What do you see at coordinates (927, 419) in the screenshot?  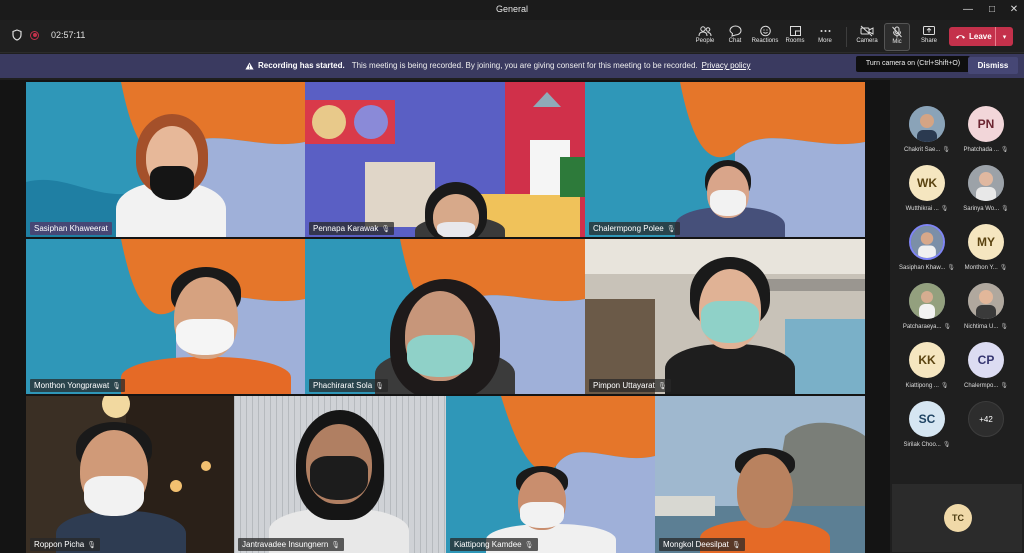 I see `avatar: SC` at bounding box center [927, 419].